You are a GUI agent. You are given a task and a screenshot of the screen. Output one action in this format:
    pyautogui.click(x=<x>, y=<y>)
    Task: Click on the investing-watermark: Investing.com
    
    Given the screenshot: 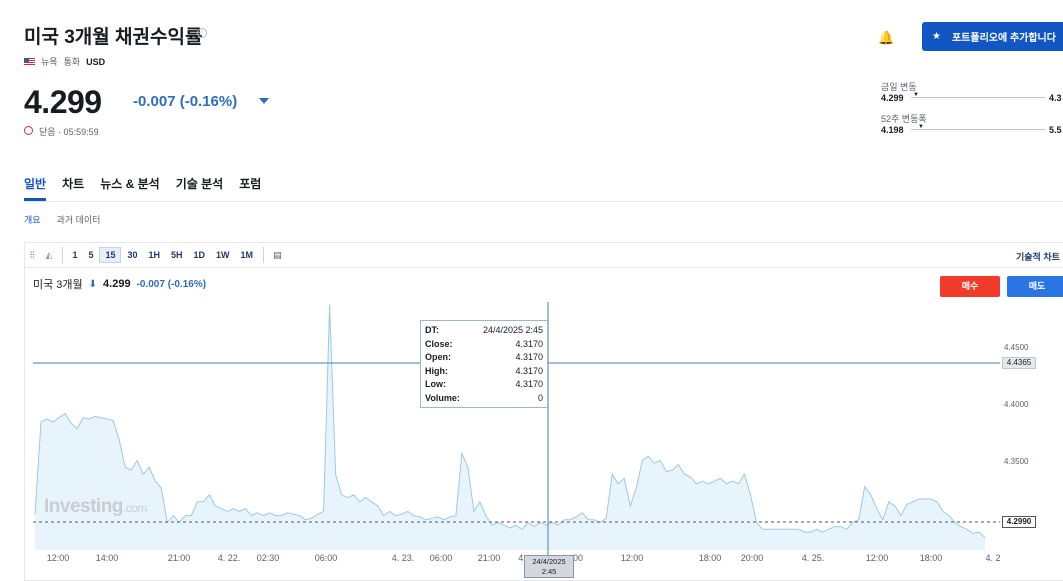 What is the action you would take?
    pyautogui.click(x=95, y=507)
    